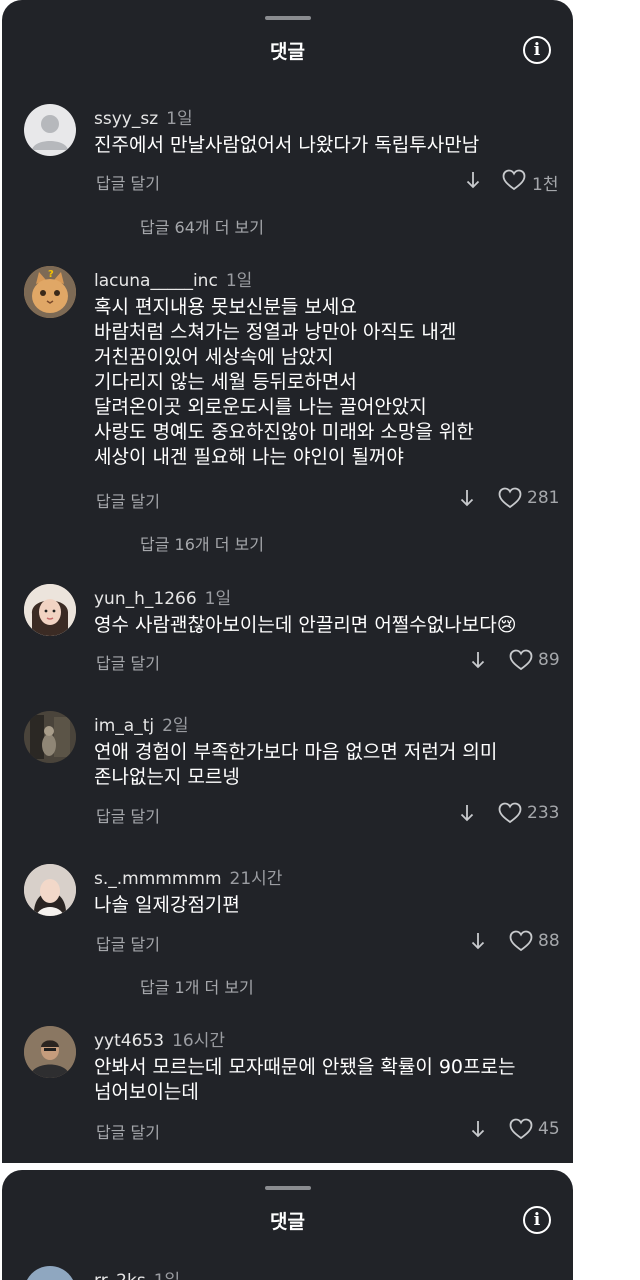 The width and height of the screenshot is (640, 1280). I want to click on username: yyt4653, so click(129, 1041).